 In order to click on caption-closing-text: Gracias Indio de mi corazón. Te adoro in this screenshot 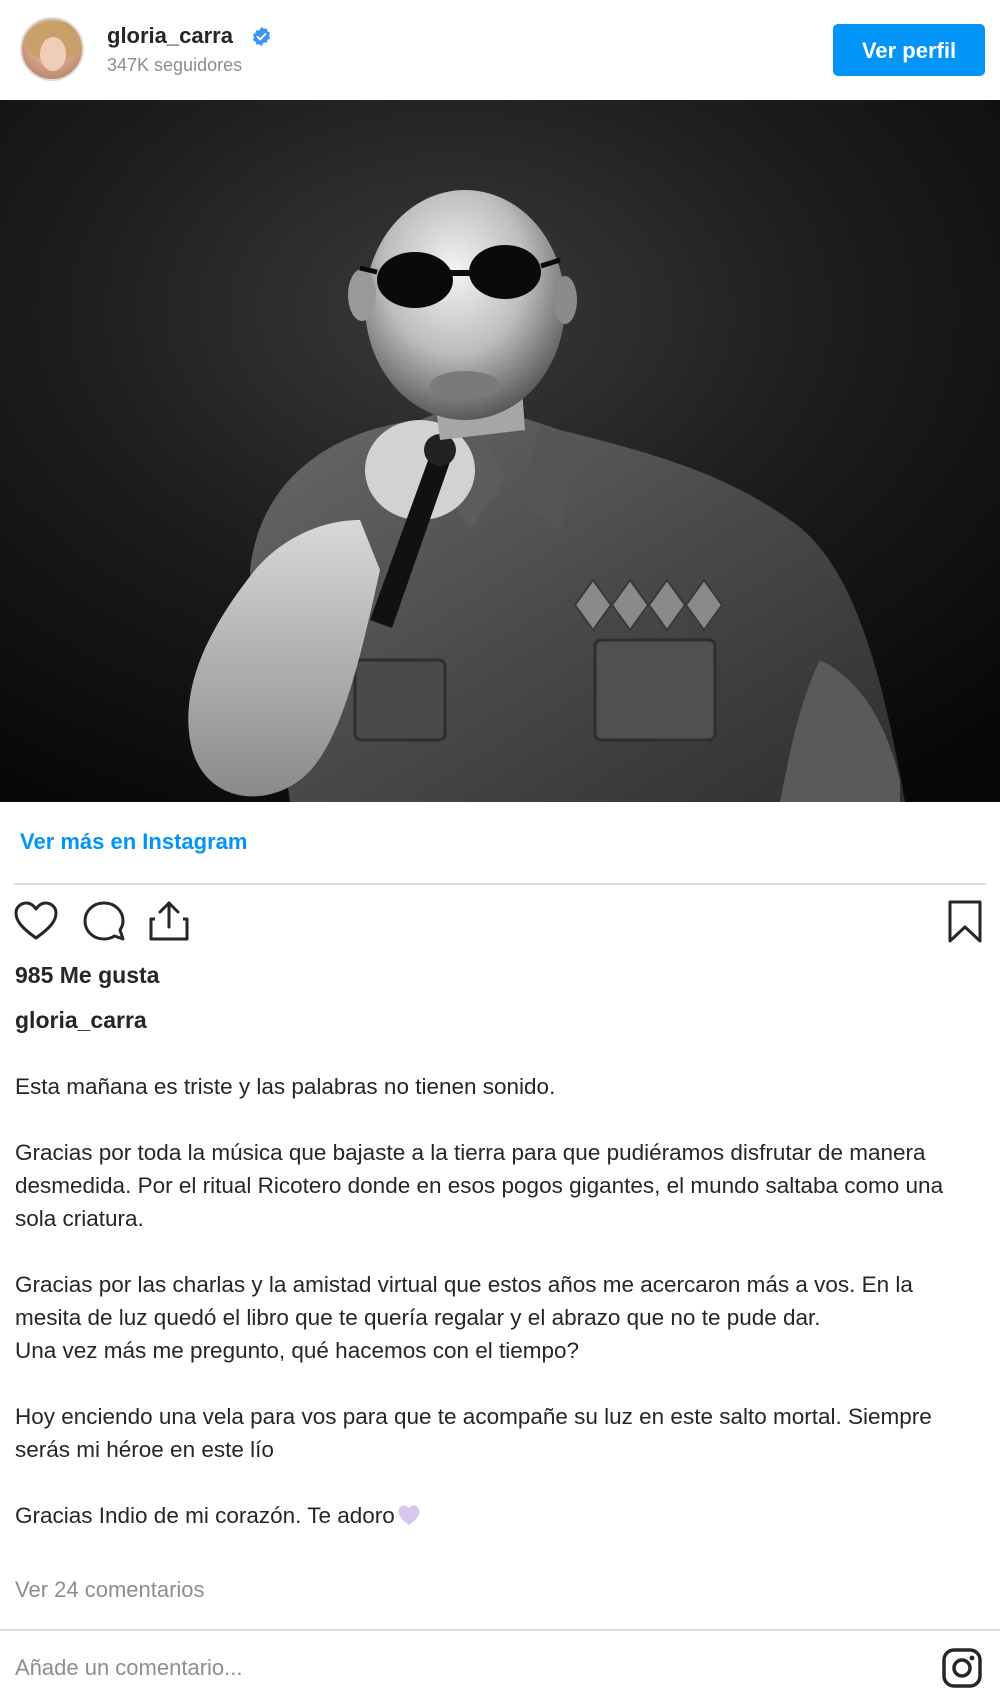, I will do `click(205, 1515)`.